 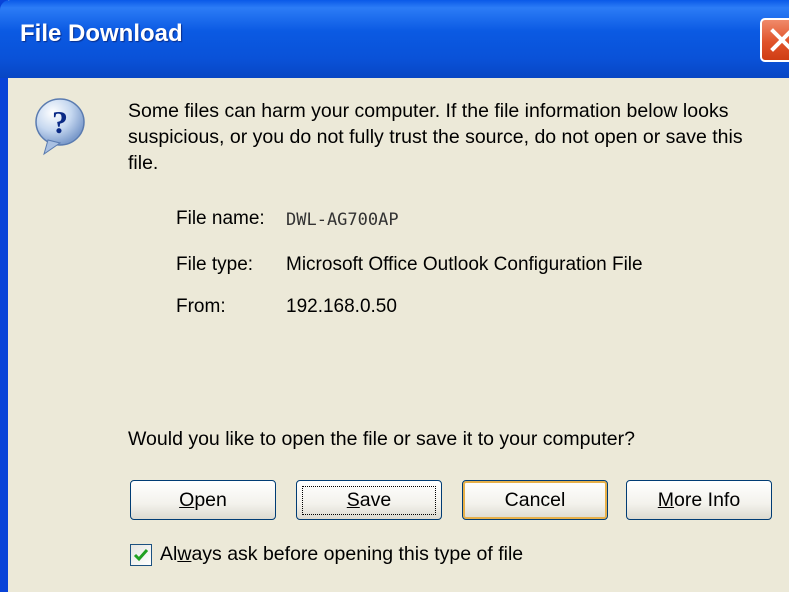 I want to click on dialog-title: File Download, so click(x=101, y=33).